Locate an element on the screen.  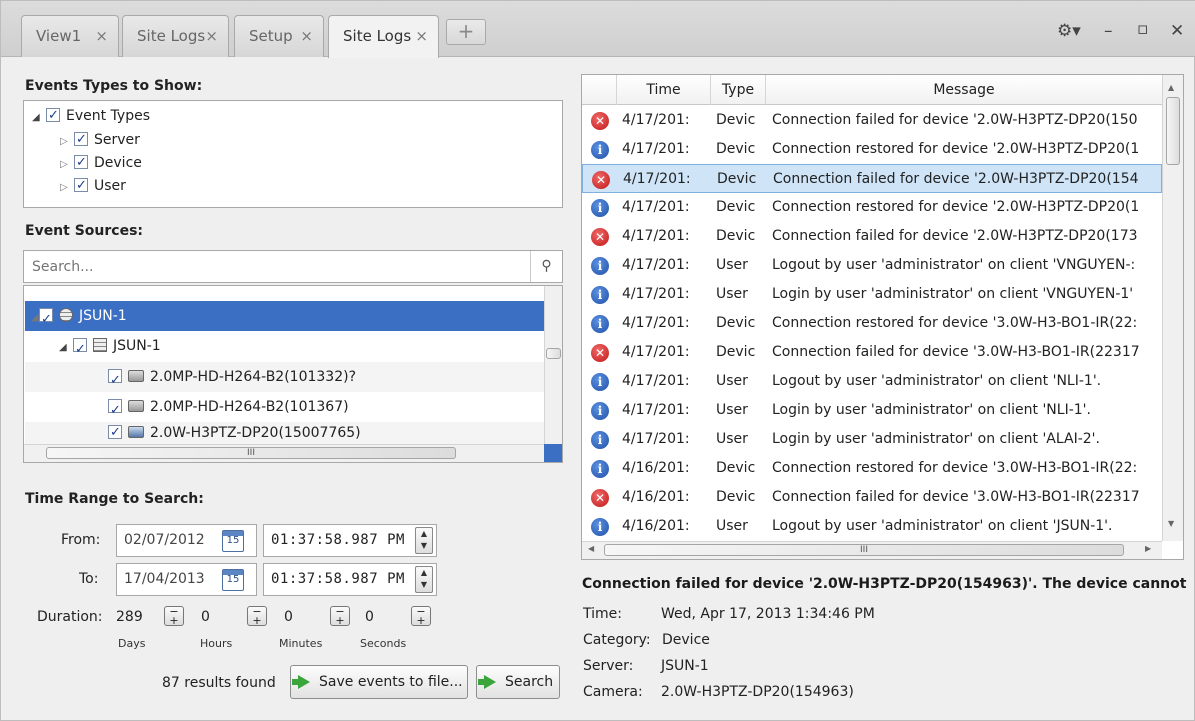
search-icon: ⚲ is located at coordinates (546, 266).